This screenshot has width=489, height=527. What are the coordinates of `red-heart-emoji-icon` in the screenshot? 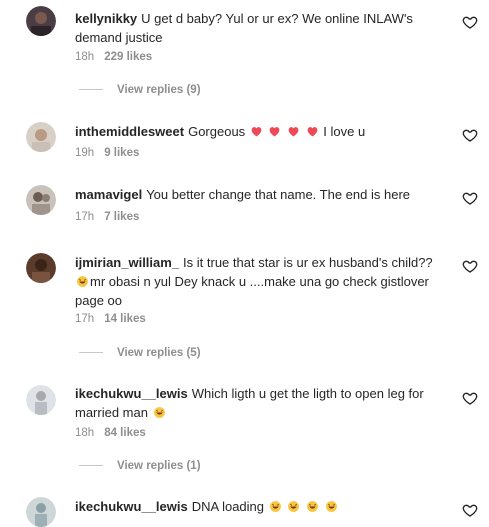 It's located at (286, 131).